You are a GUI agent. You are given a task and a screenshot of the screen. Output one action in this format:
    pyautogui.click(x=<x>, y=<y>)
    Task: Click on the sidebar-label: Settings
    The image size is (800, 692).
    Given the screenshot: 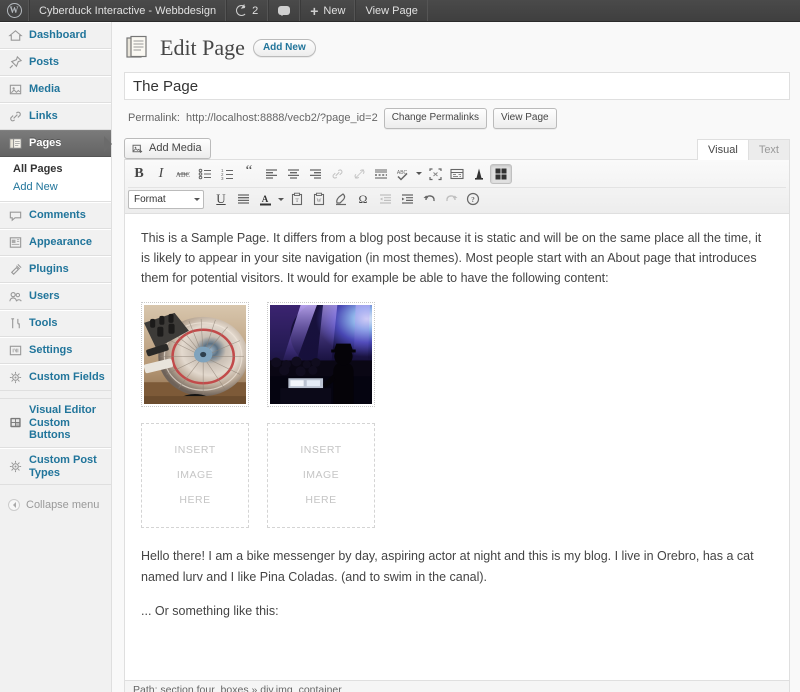 What is the action you would take?
    pyautogui.click(x=51, y=350)
    